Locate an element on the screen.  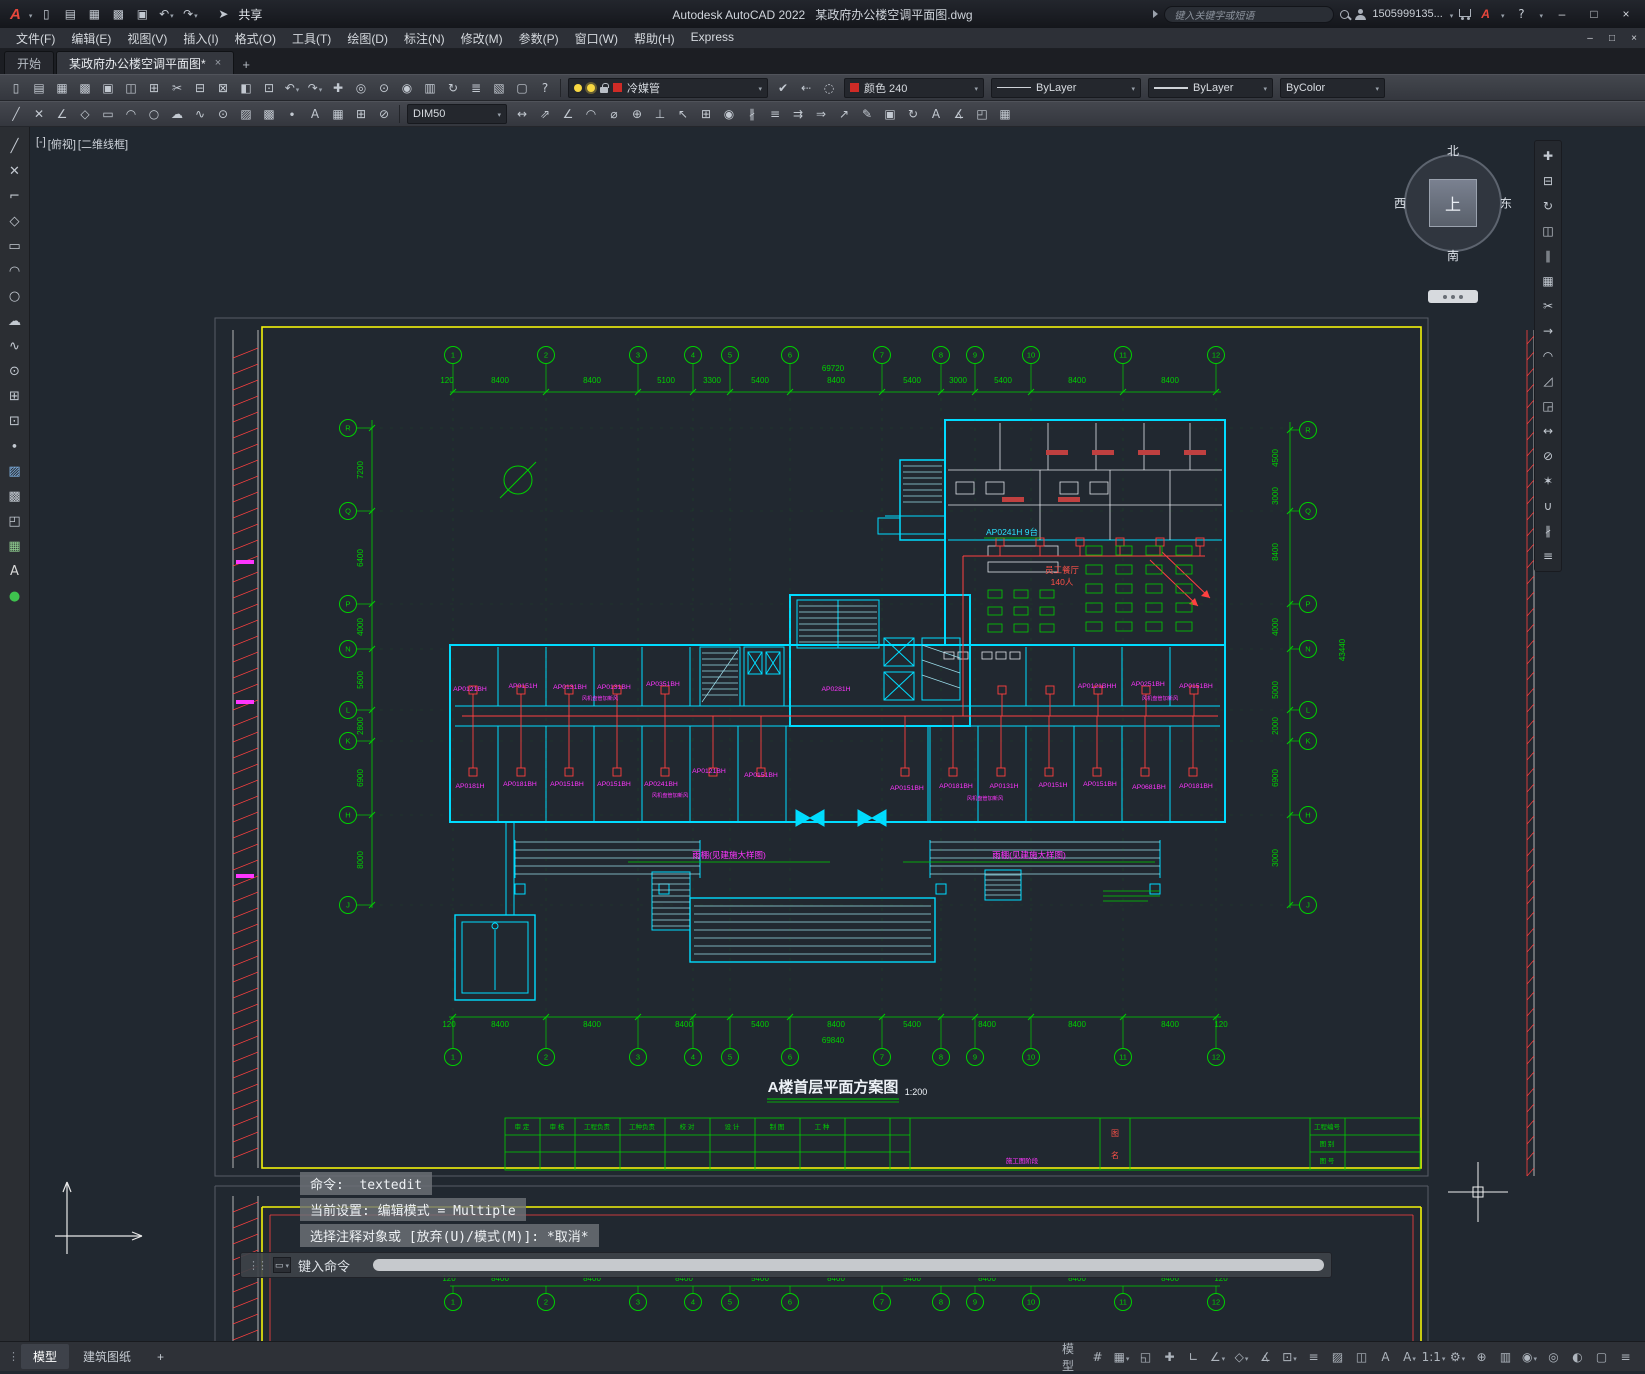
viewport-view-control: [俯视] is located at coordinates (62, 144).